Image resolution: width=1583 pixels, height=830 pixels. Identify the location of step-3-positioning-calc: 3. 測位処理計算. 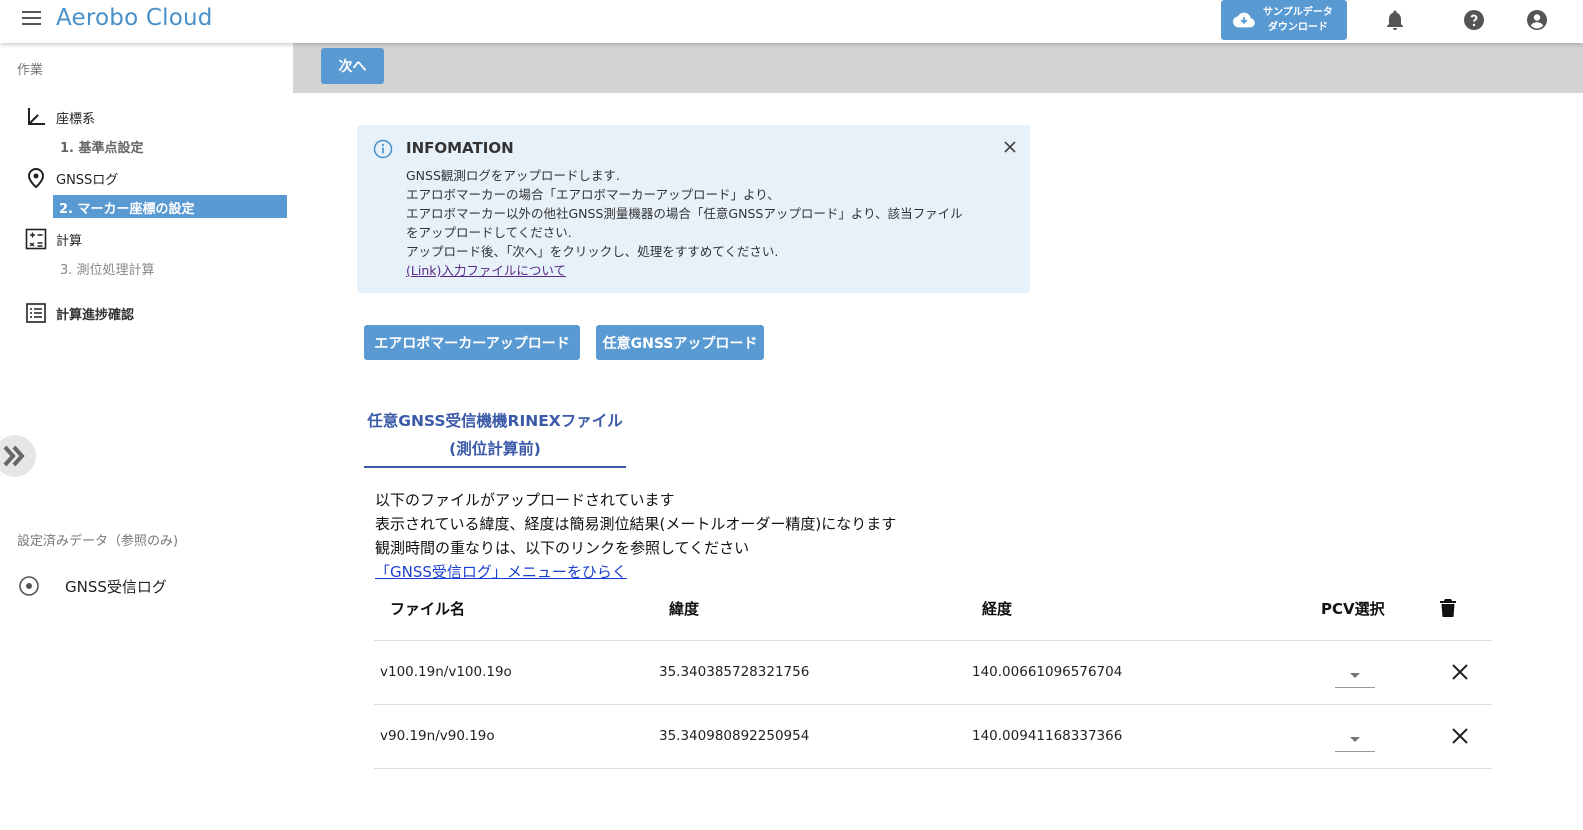
(107, 268).